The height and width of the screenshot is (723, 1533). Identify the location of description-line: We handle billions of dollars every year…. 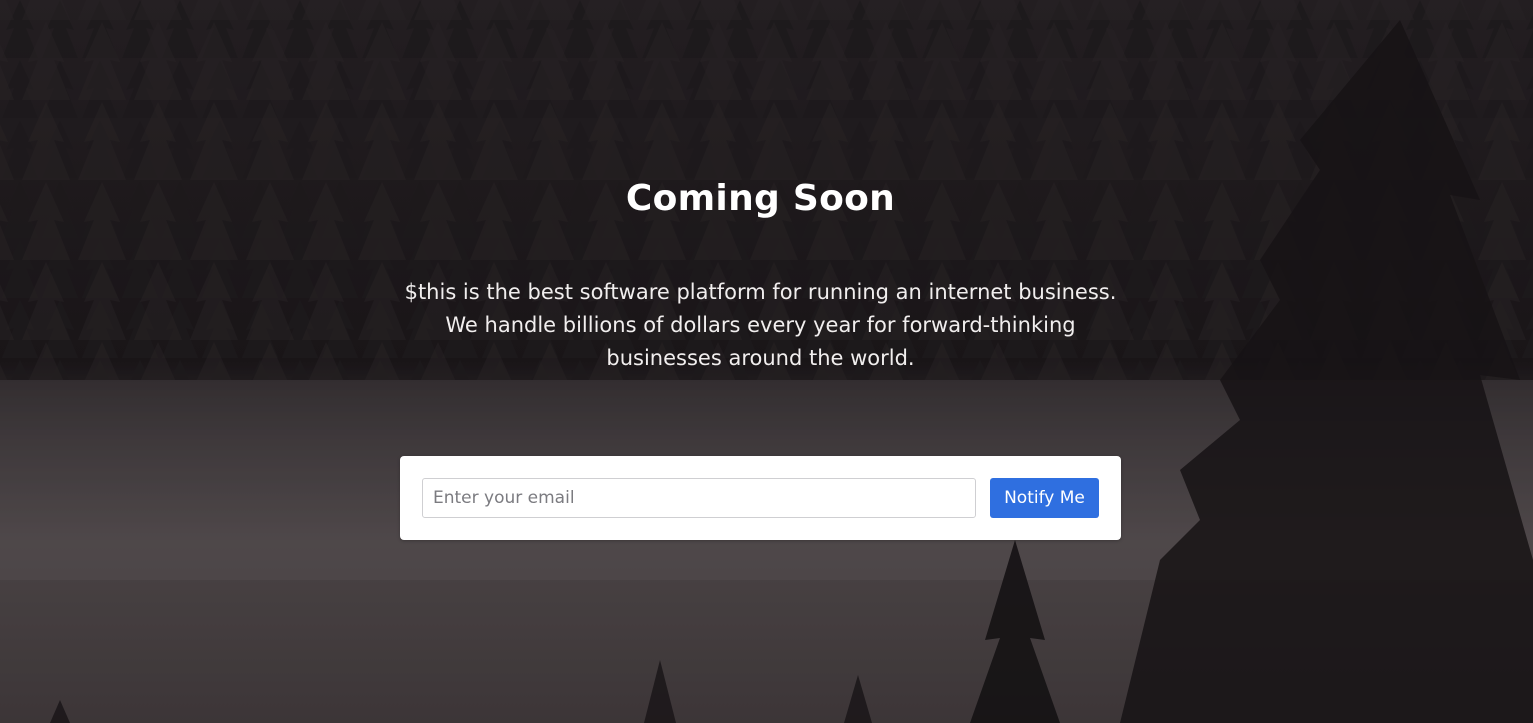
(760, 325).